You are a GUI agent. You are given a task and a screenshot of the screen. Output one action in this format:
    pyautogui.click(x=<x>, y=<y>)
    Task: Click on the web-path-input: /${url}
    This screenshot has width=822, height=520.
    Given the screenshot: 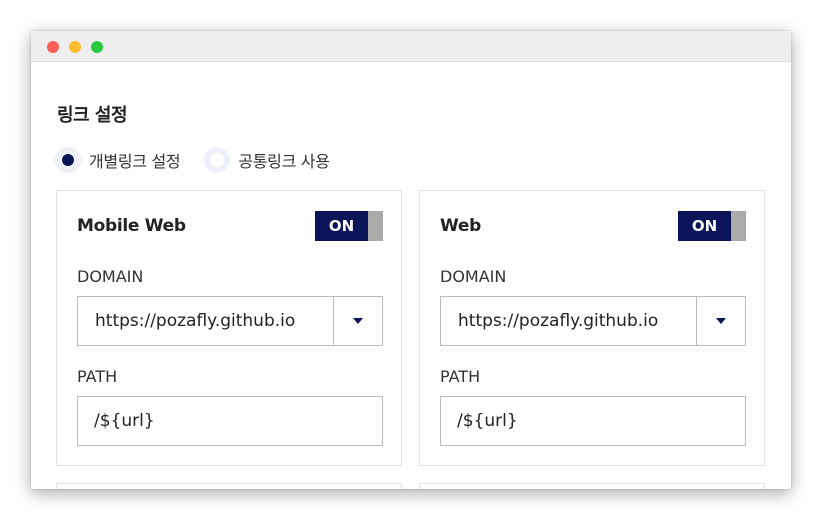 What is the action you would take?
    pyautogui.click(x=593, y=421)
    